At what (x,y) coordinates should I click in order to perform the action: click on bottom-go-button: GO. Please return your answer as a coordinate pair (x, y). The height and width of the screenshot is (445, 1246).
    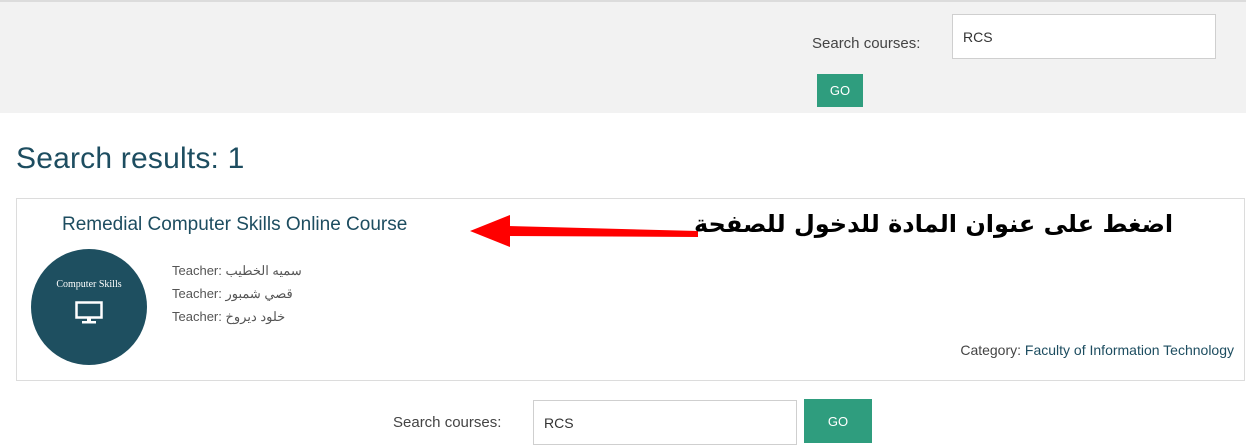
    Looking at the image, I should click on (838, 421).